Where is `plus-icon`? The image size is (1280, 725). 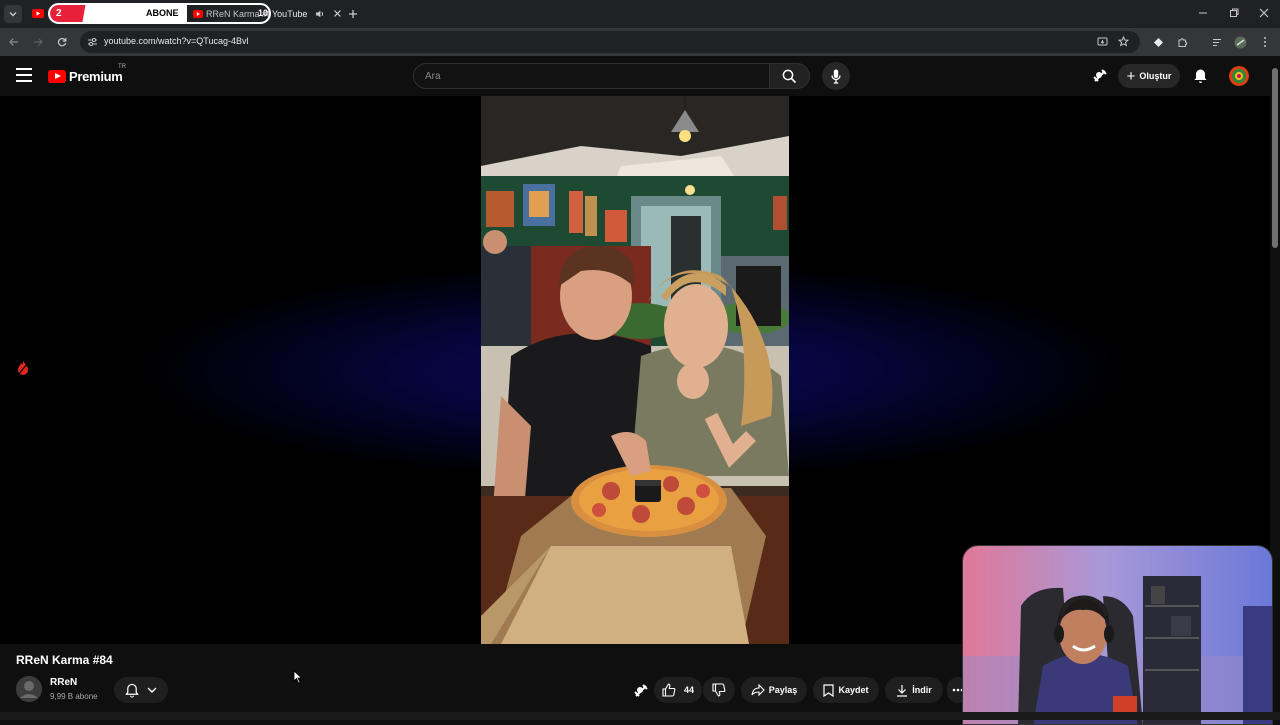 plus-icon is located at coordinates (353, 13).